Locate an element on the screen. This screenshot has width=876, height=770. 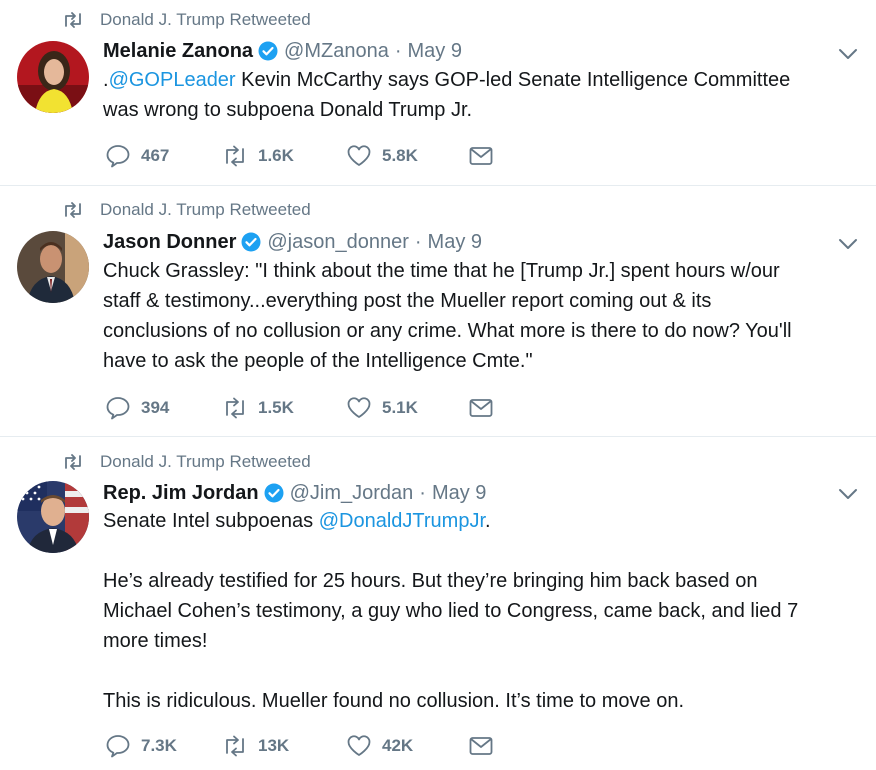
retweet-count: 13K is located at coordinates (274, 745).